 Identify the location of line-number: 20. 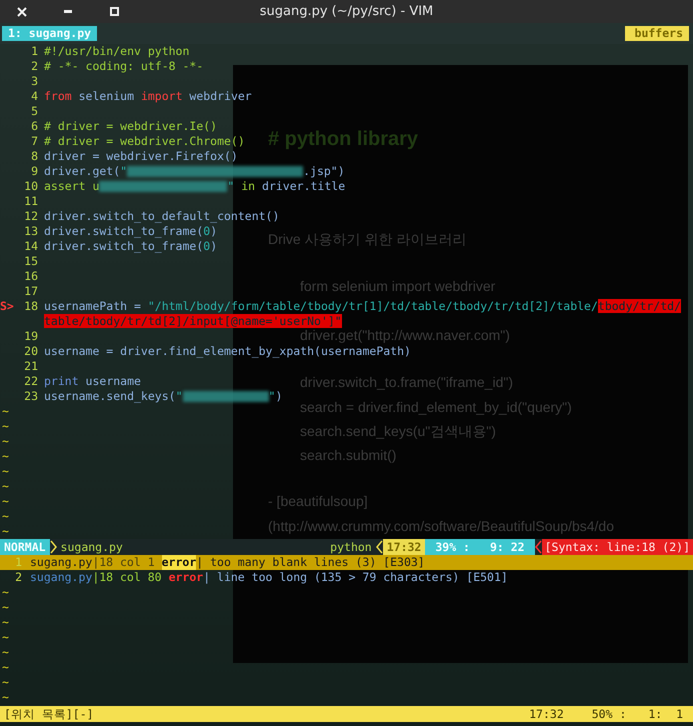
(30, 351).